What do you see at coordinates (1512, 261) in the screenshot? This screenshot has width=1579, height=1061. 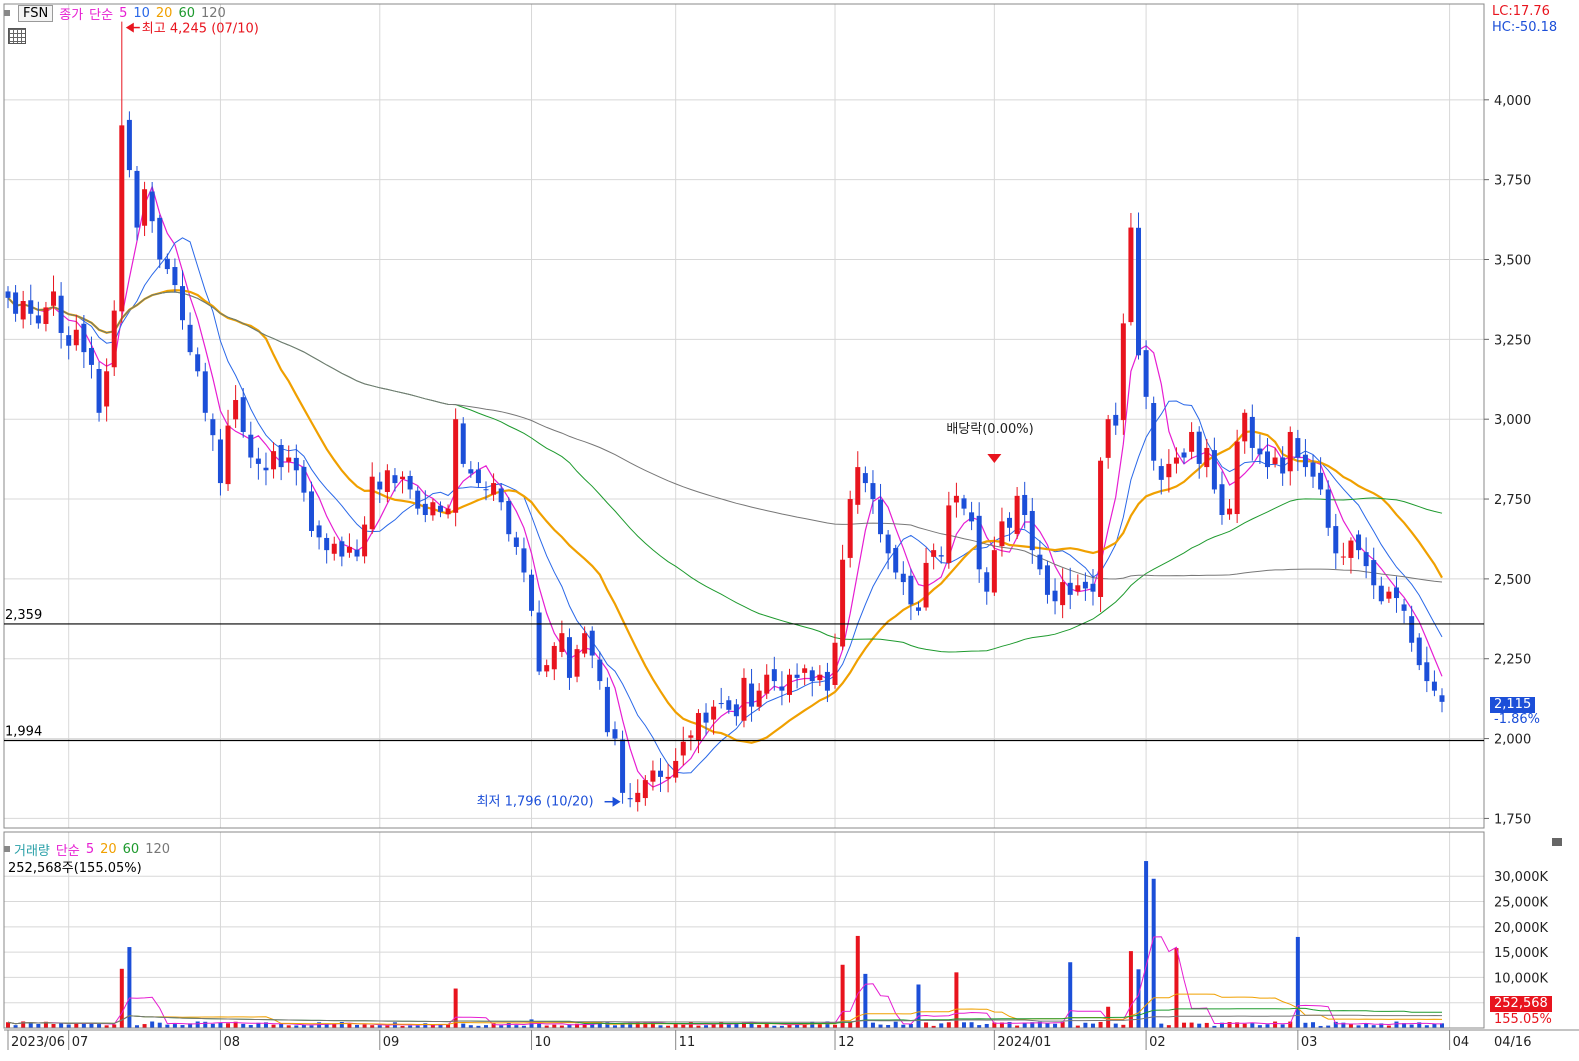 I see `price-tick-label: 3,500` at bounding box center [1512, 261].